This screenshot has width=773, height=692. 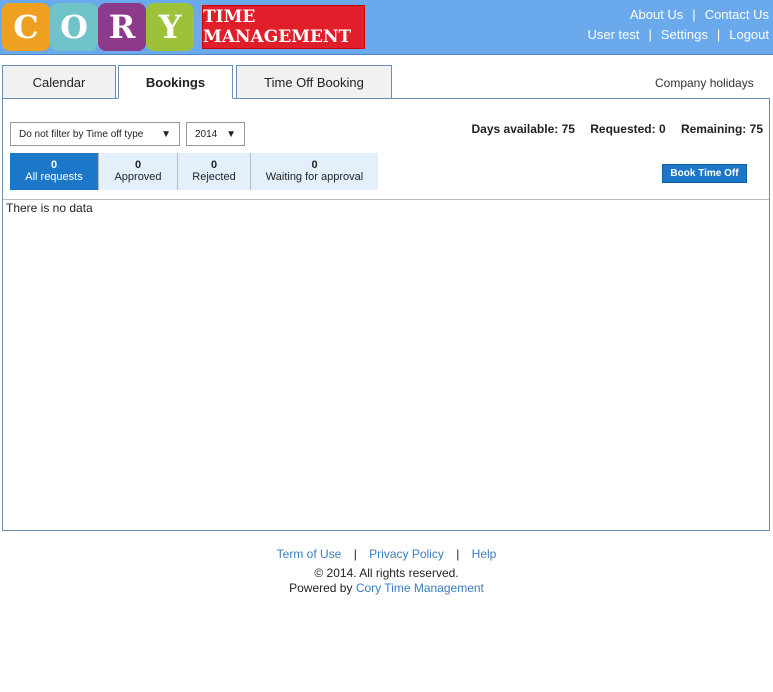 What do you see at coordinates (737, 14) in the screenshot?
I see `contact-link: Contact Us` at bounding box center [737, 14].